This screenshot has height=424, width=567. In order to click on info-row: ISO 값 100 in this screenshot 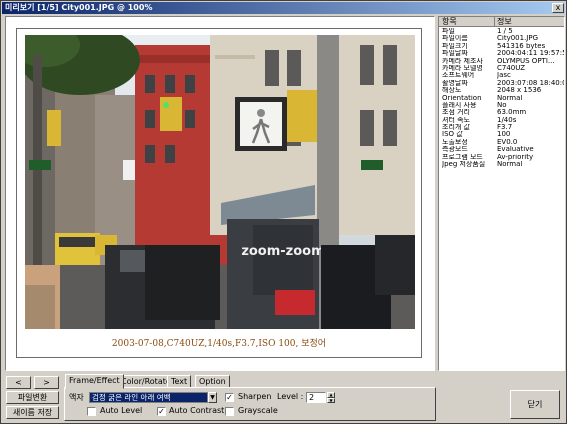, I will do `click(501, 134)`.